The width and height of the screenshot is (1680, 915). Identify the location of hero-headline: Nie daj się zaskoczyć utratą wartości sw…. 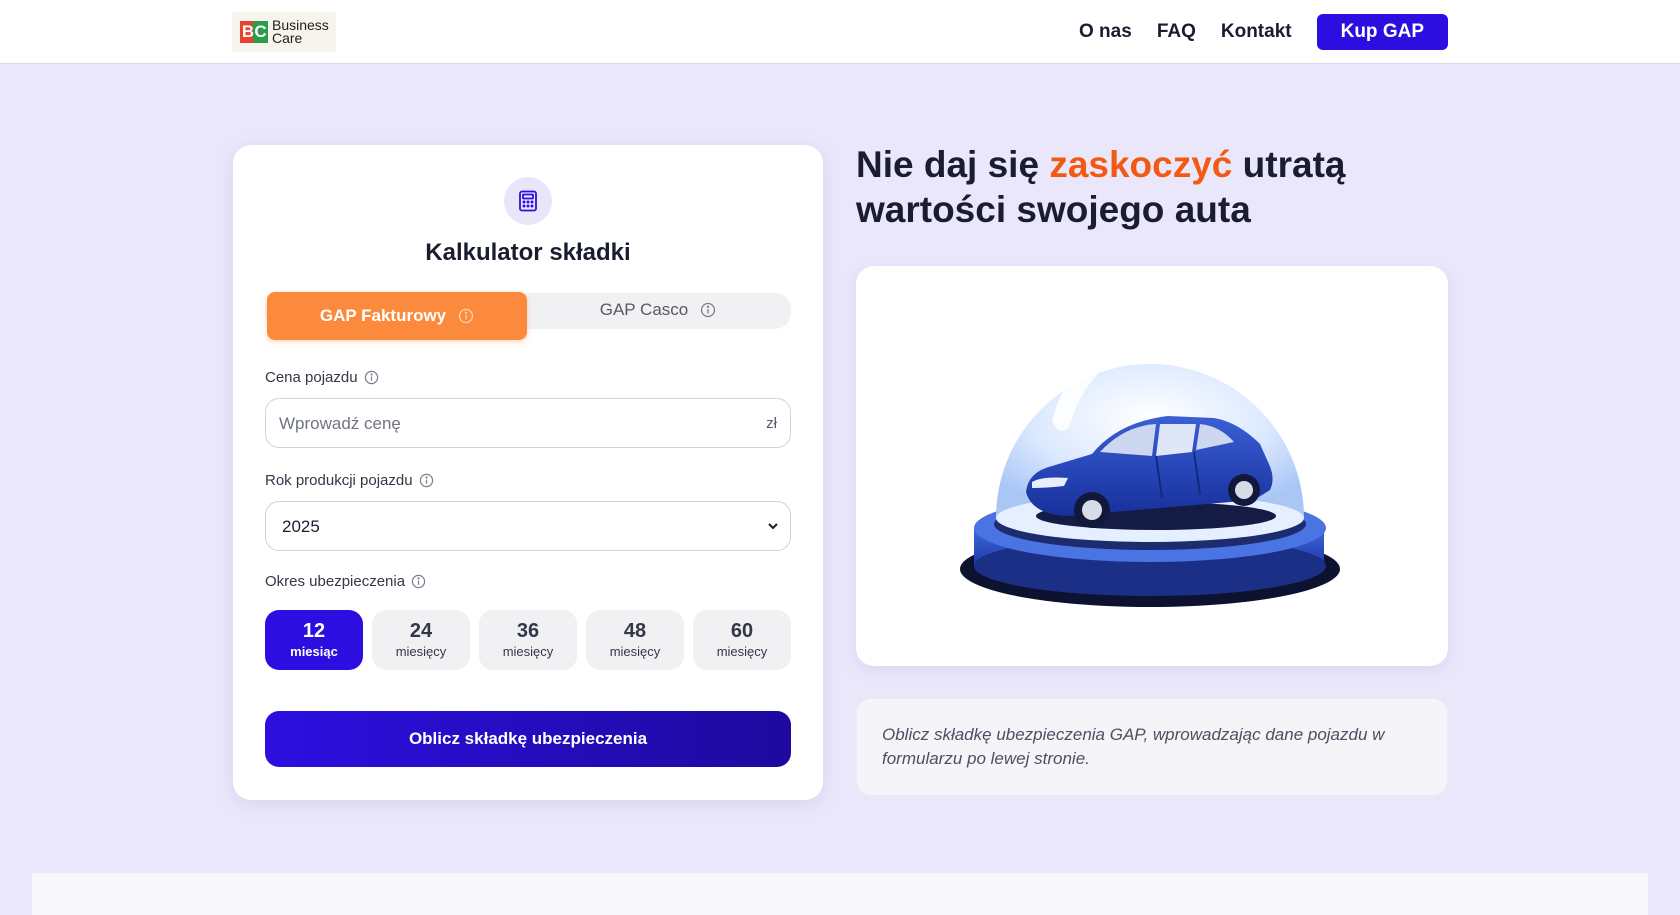
(1116, 187).